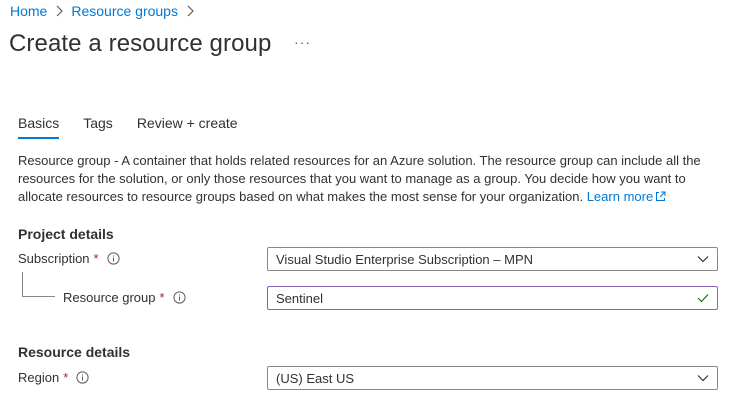 The height and width of the screenshot is (409, 737). I want to click on breadcrumb-home: Home, so click(28, 11).